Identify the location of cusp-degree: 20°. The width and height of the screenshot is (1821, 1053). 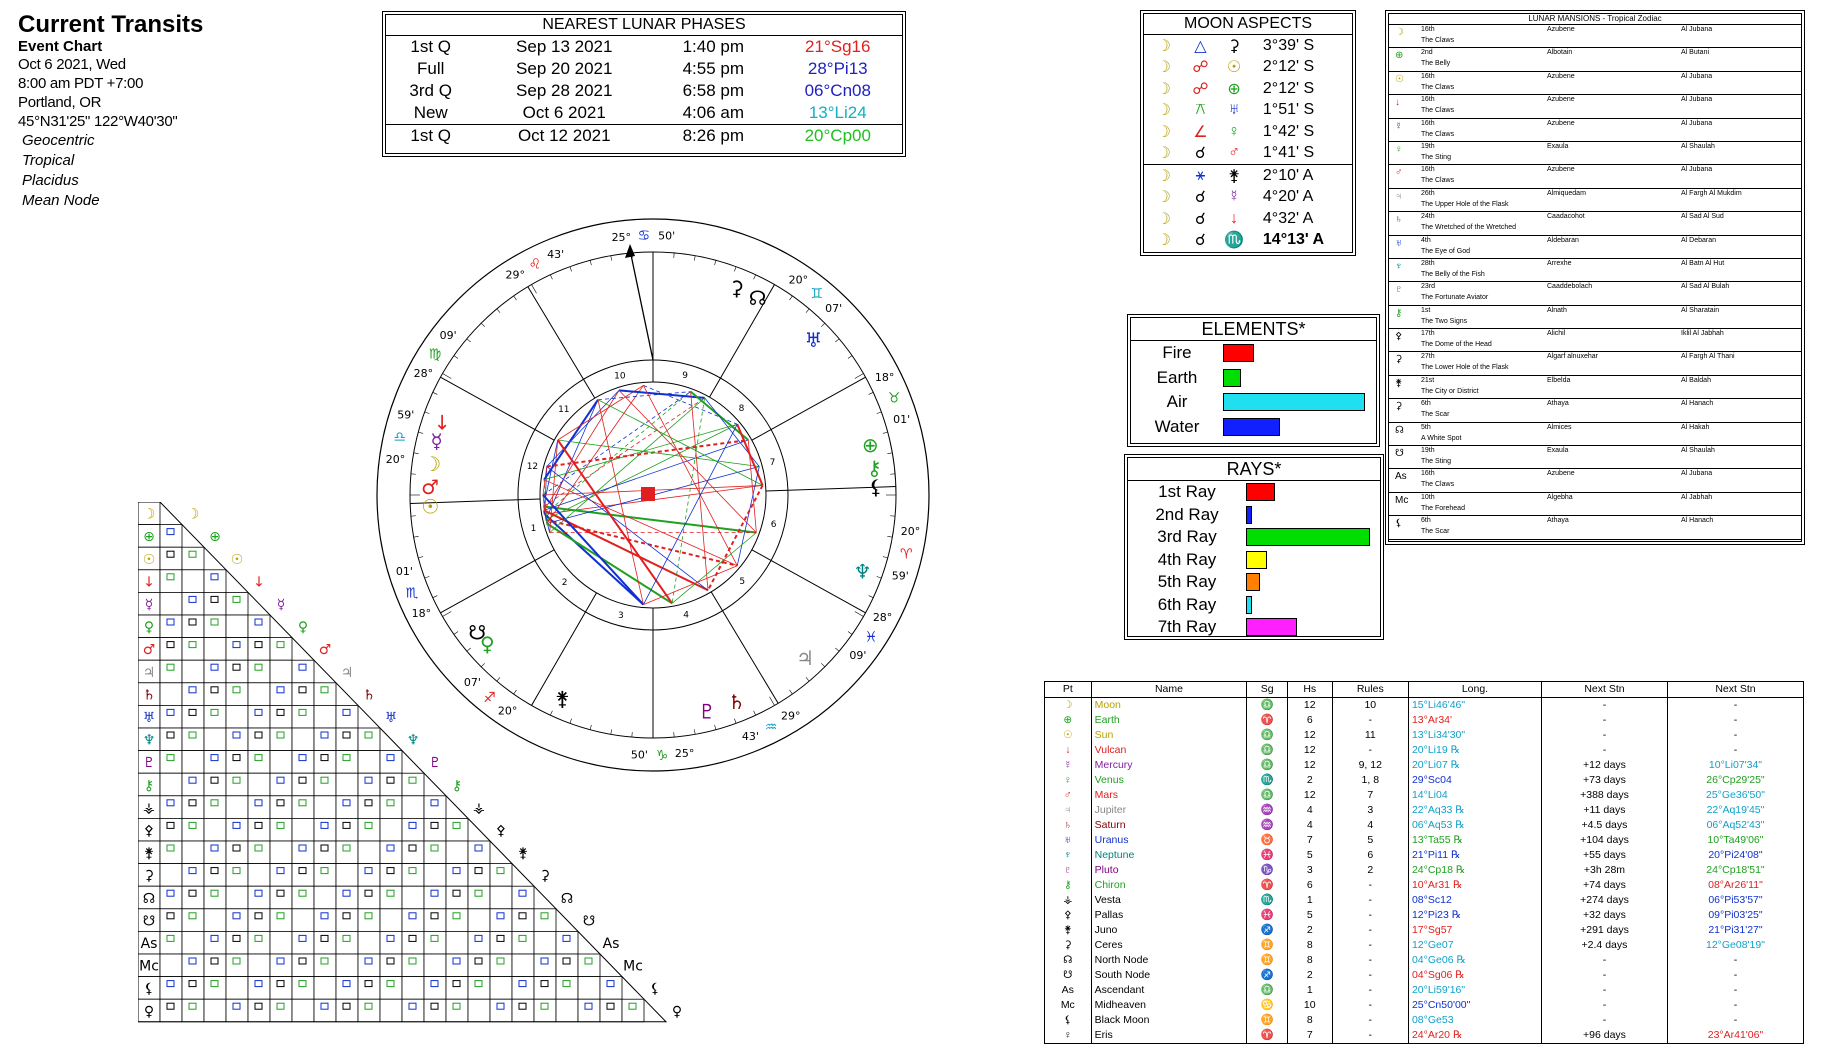
(396, 459).